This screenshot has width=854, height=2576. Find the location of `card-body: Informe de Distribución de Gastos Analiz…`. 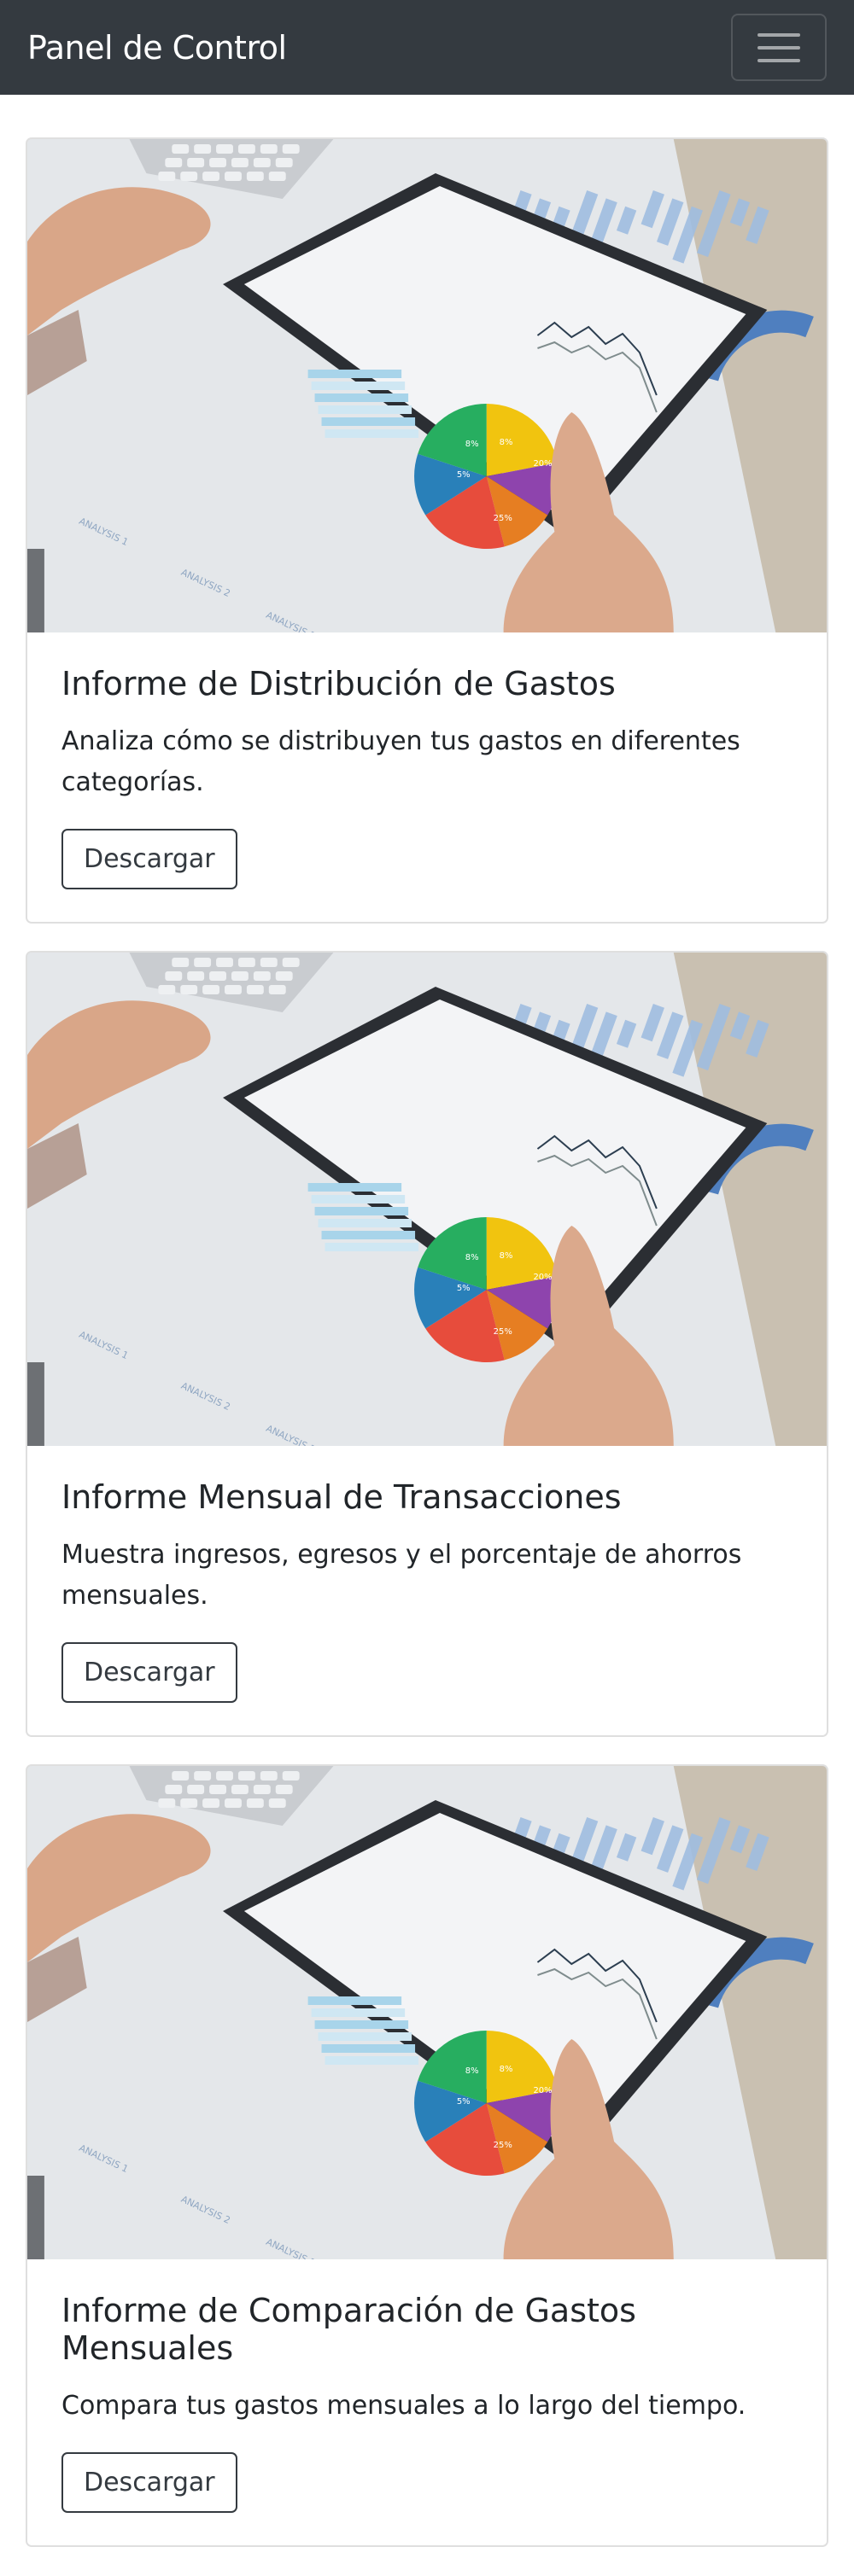

card-body: Informe de Distribución de Gastos Analiz… is located at coordinates (427, 777).